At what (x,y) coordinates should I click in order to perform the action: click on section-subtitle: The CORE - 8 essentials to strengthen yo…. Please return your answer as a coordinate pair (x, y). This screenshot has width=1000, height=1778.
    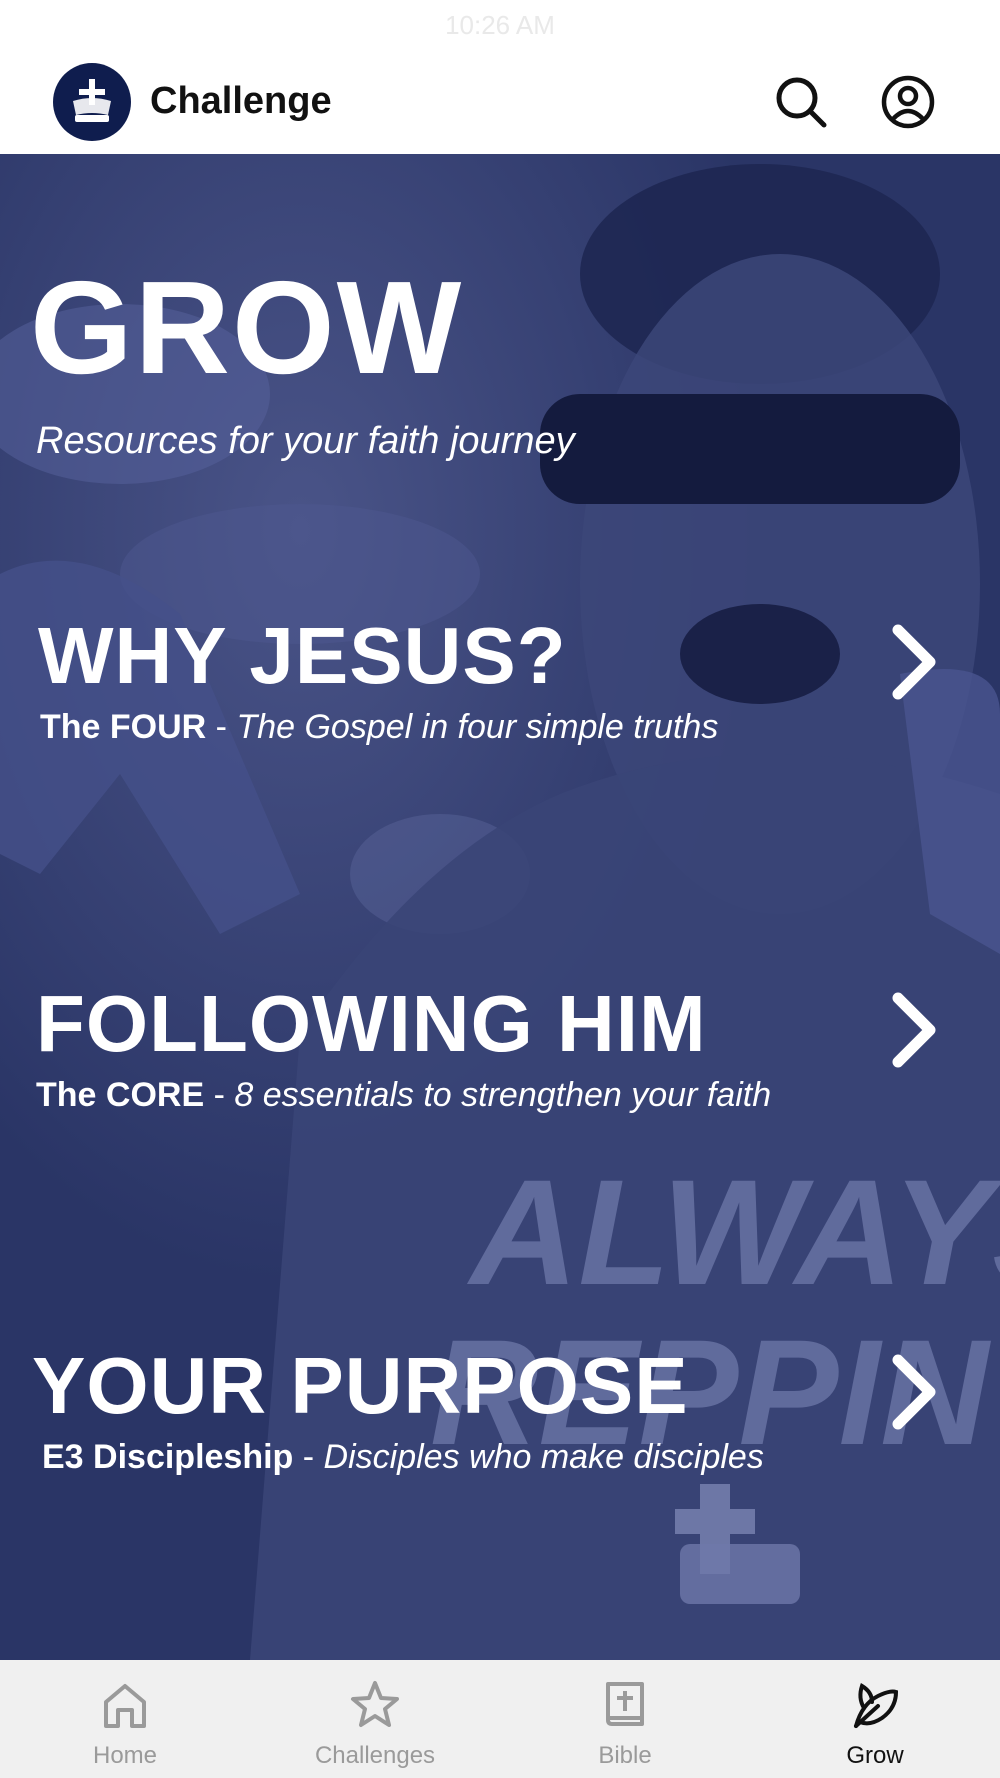
    Looking at the image, I should click on (403, 1095).